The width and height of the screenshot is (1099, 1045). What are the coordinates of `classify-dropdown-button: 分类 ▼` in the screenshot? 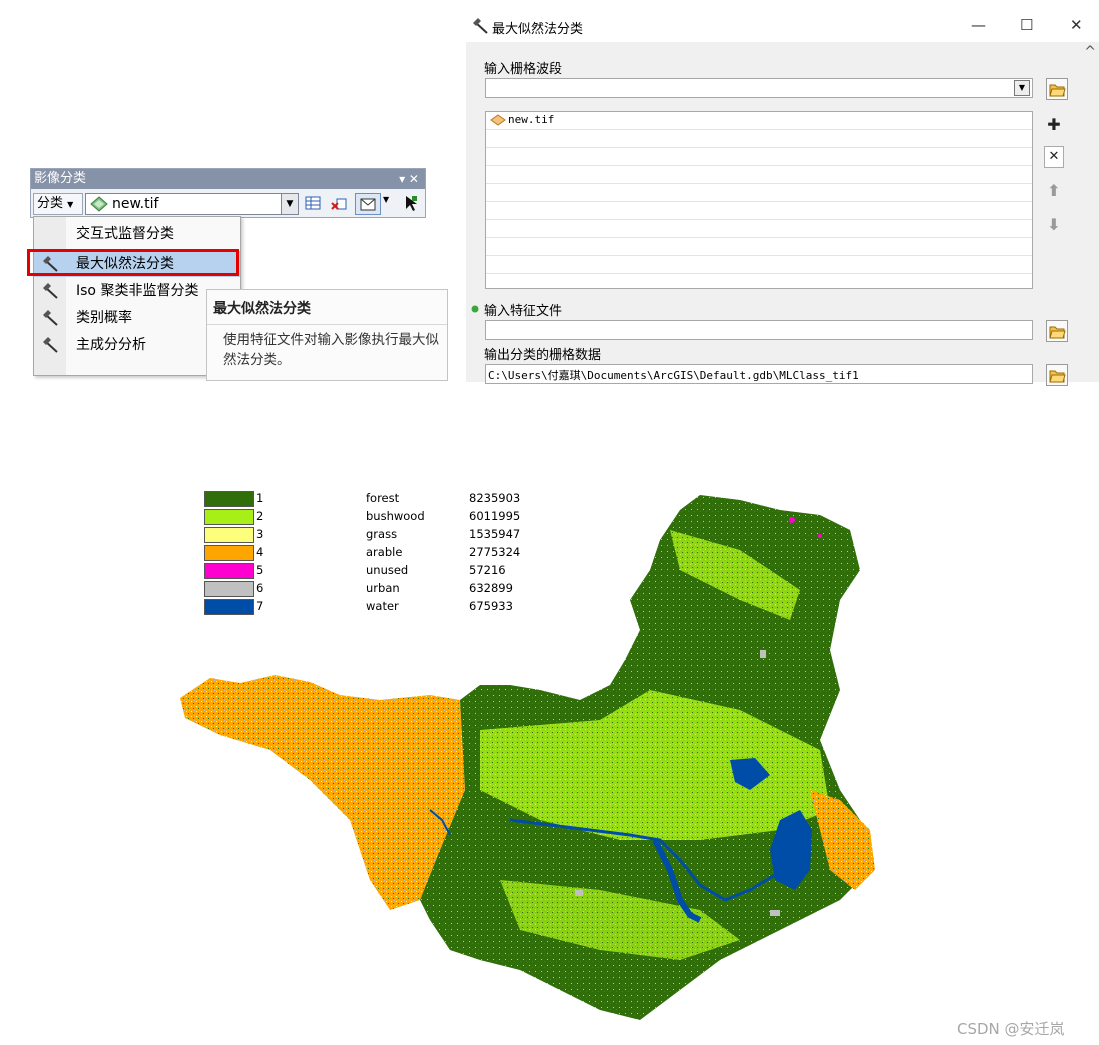 It's located at (58, 204).